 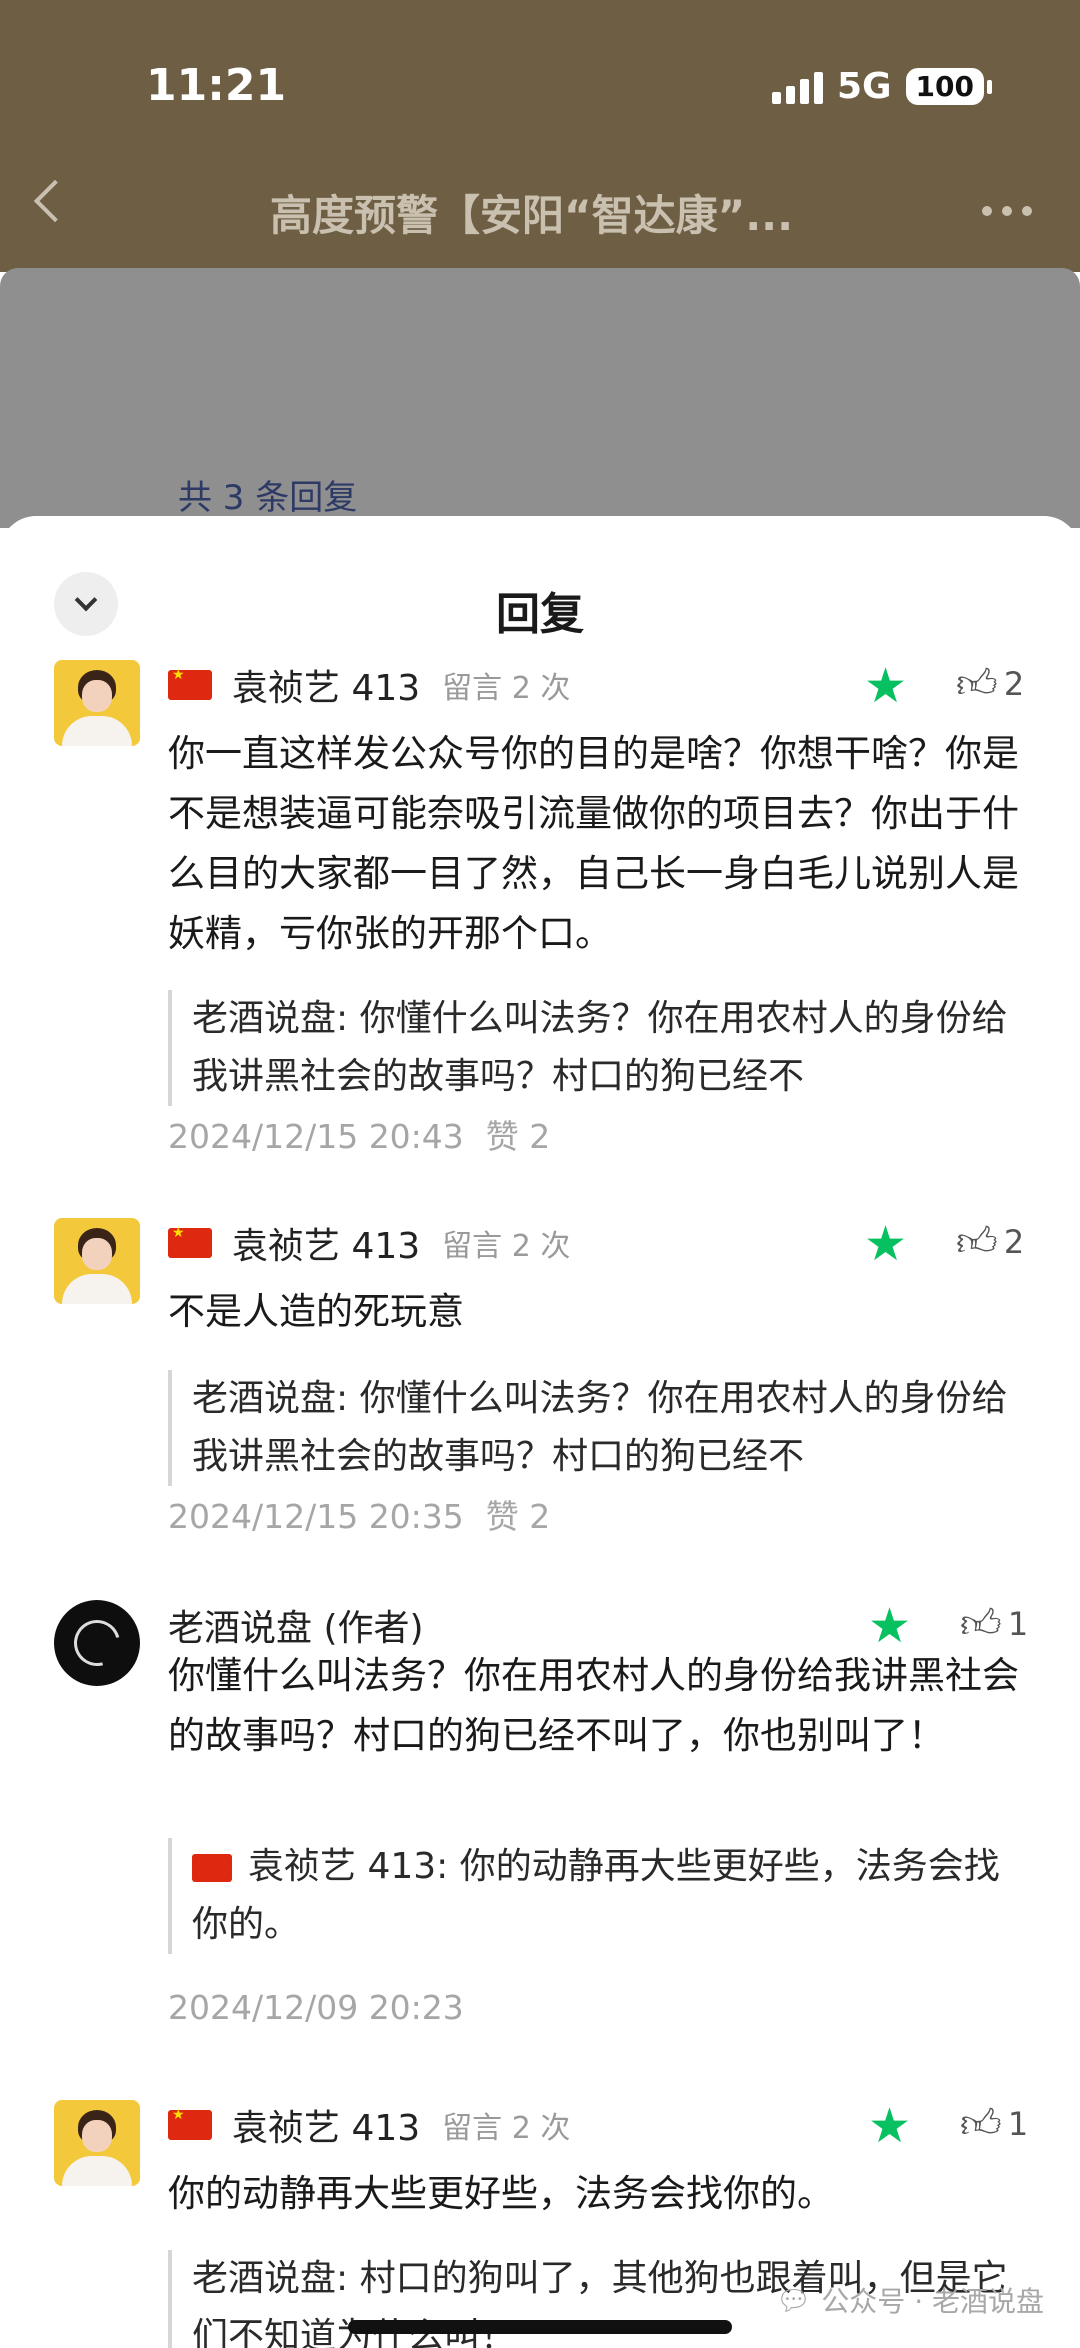 What do you see at coordinates (316, 1136) in the screenshot?
I see `comment-time: 2024/12/15 20:43` at bounding box center [316, 1136].